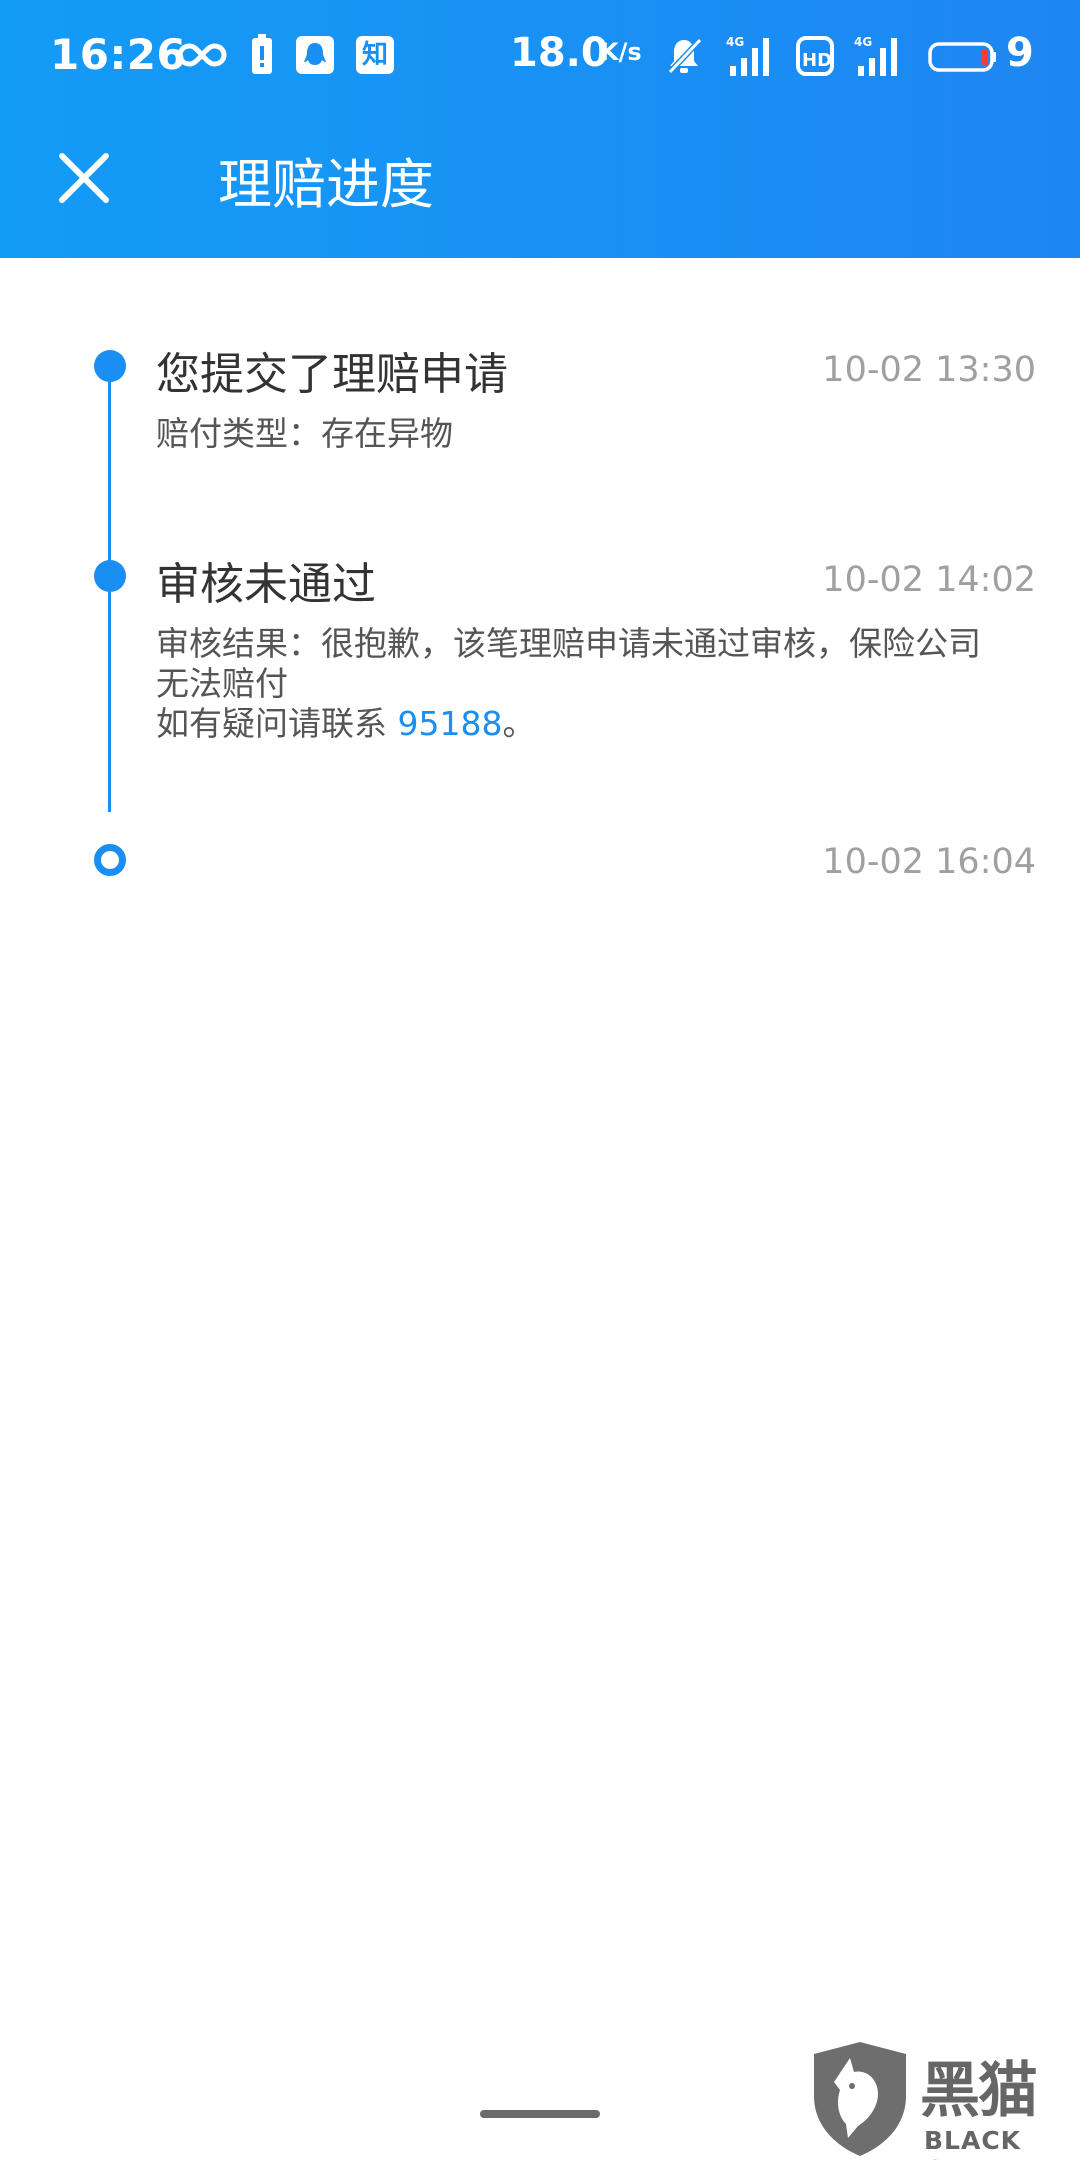 Image resolution: width=1080 pixels, height=2160 pixels. Describe the element at coordinates (110, 860) in the screenshot. I see `timeline-end-dot` at that location.